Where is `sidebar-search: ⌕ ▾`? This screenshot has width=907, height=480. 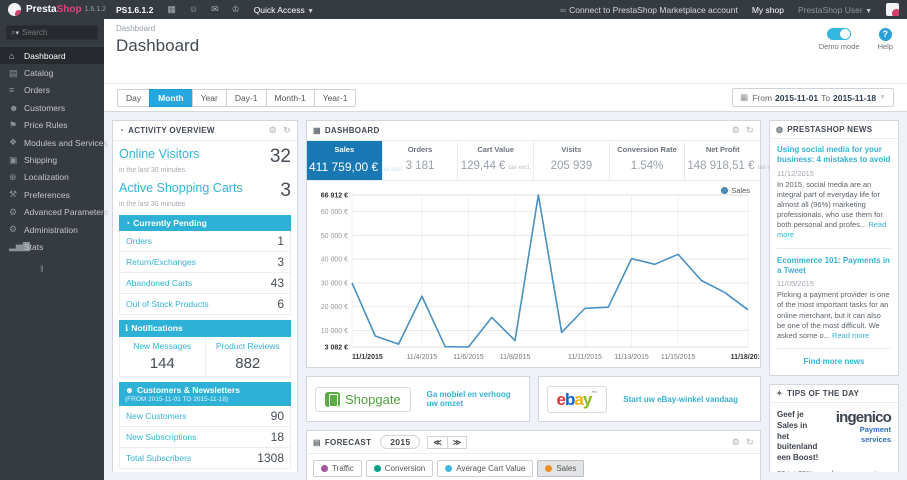 sidebar-search: ⌕ ▾ is located at coordinates (52, 32).